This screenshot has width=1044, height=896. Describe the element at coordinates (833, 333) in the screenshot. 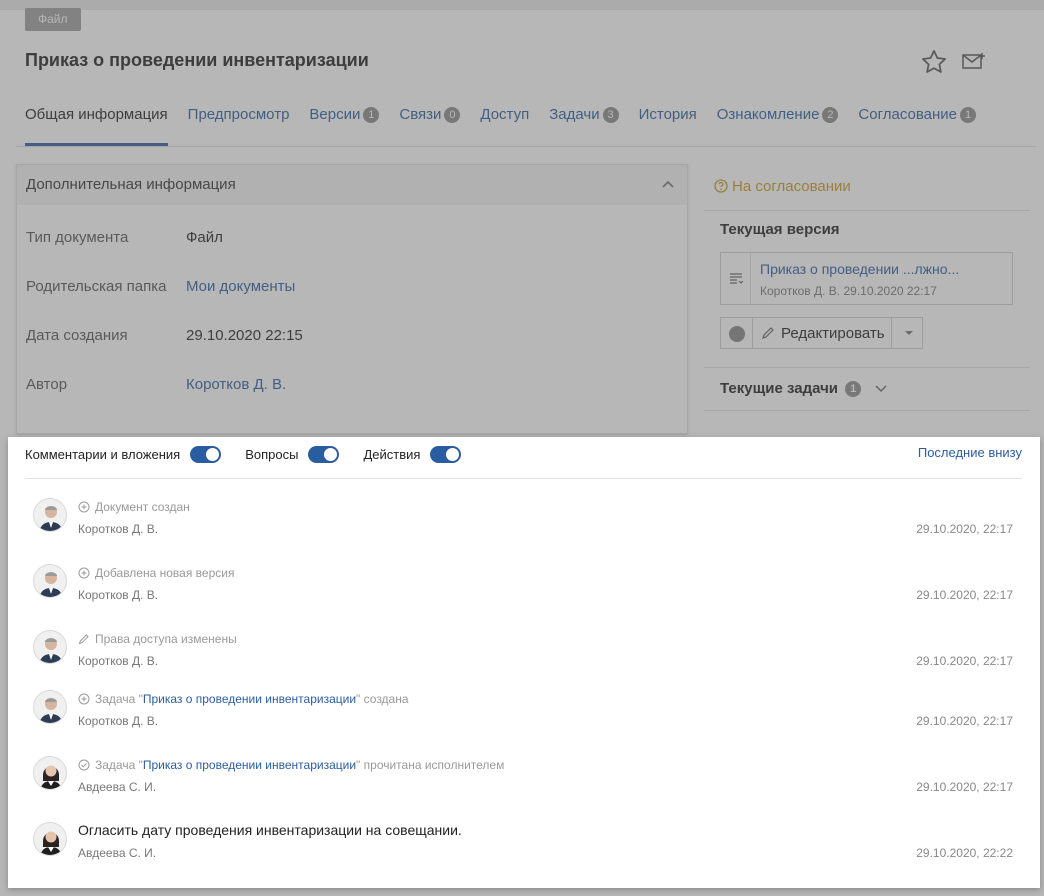

I see `edit-button: Редактировать` at that location.